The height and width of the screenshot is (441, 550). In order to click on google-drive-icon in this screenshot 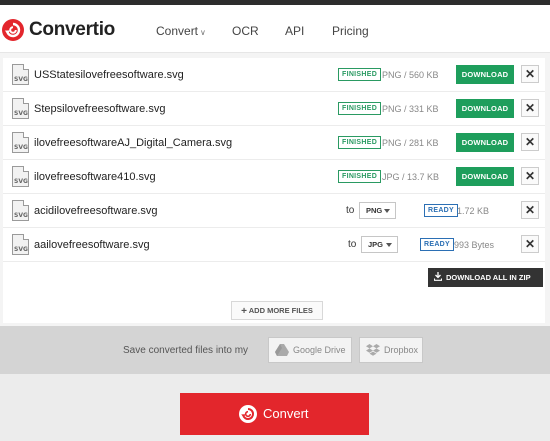, I will do `click(282, 350)`.